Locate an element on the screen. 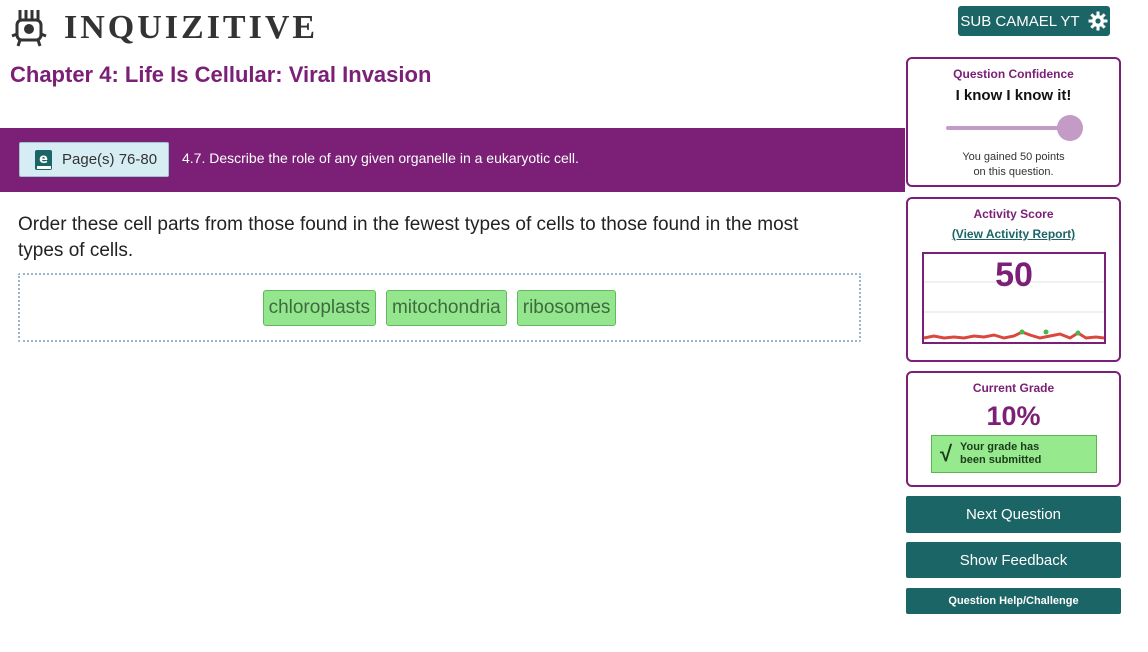  points-line-2: on this question. is located at coordinates (1013, 172).